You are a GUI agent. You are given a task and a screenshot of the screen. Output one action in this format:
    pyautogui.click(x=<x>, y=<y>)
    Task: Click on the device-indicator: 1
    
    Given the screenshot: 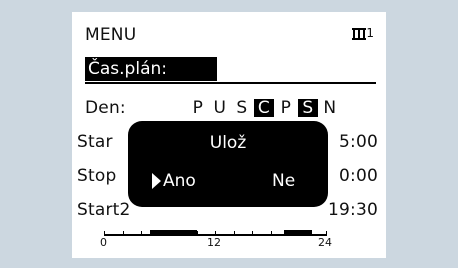 What is the action you would take?
    pyautogui.click(x=363, y=33)
    